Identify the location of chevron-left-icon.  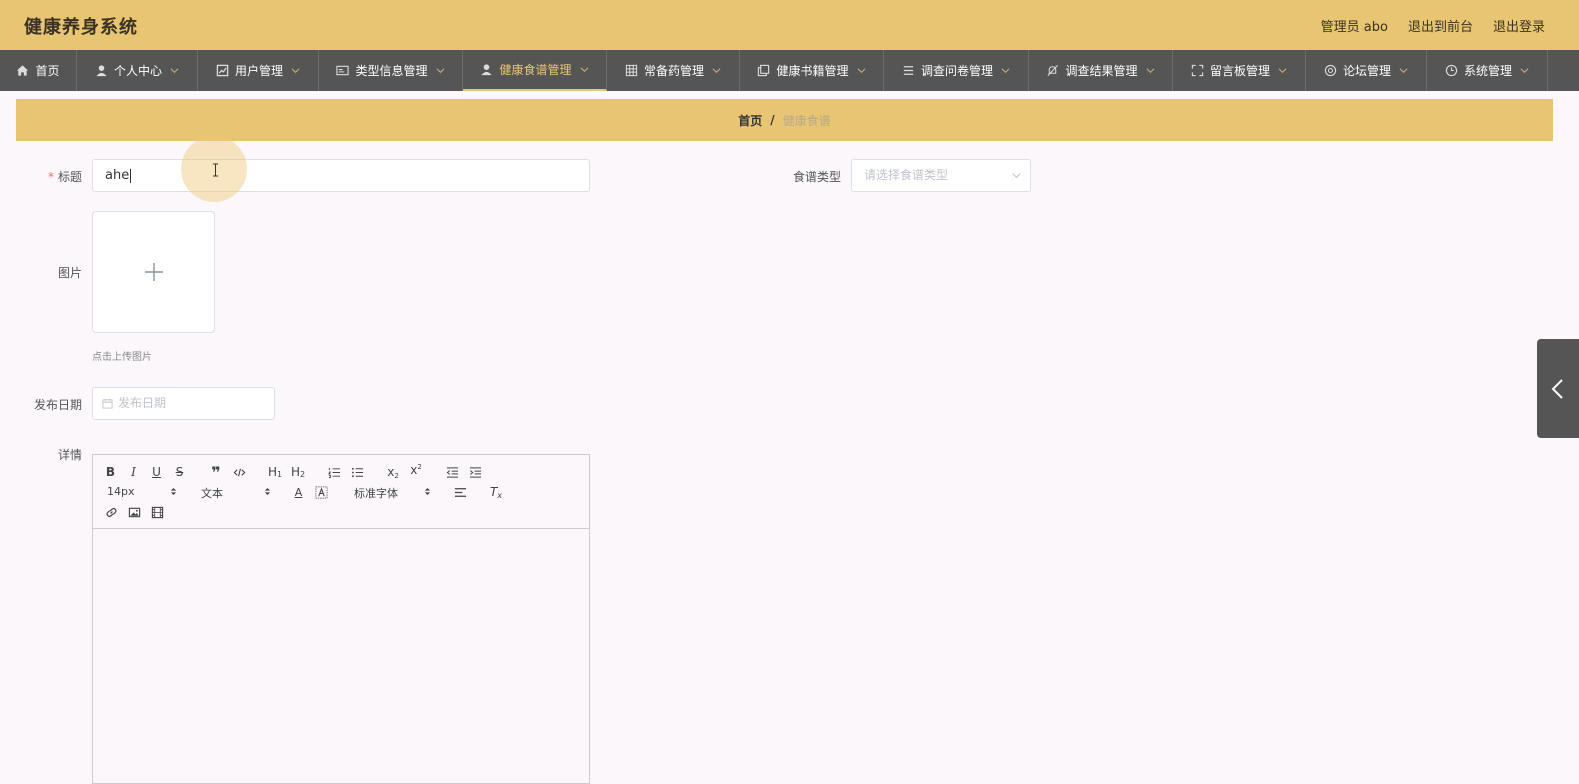
(1557, 388).